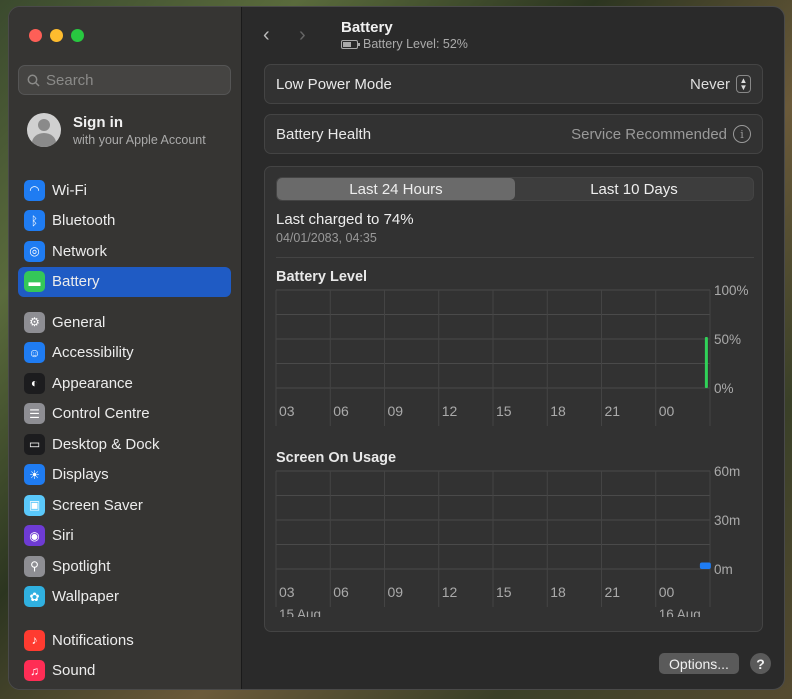 The image size is (792, 699). Describe the element at coordinates (504, 411) in the screenshot. I see `x-tick-label: 15` at that location.